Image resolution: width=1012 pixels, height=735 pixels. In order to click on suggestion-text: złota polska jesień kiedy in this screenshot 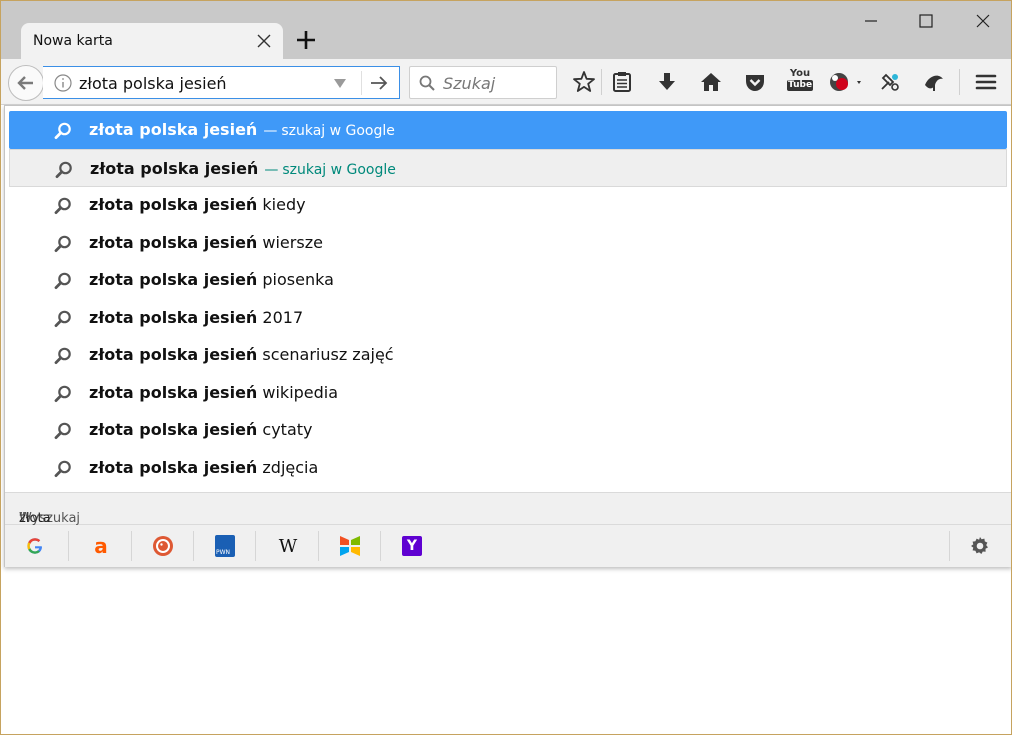, I will do `click(197, 204)`.